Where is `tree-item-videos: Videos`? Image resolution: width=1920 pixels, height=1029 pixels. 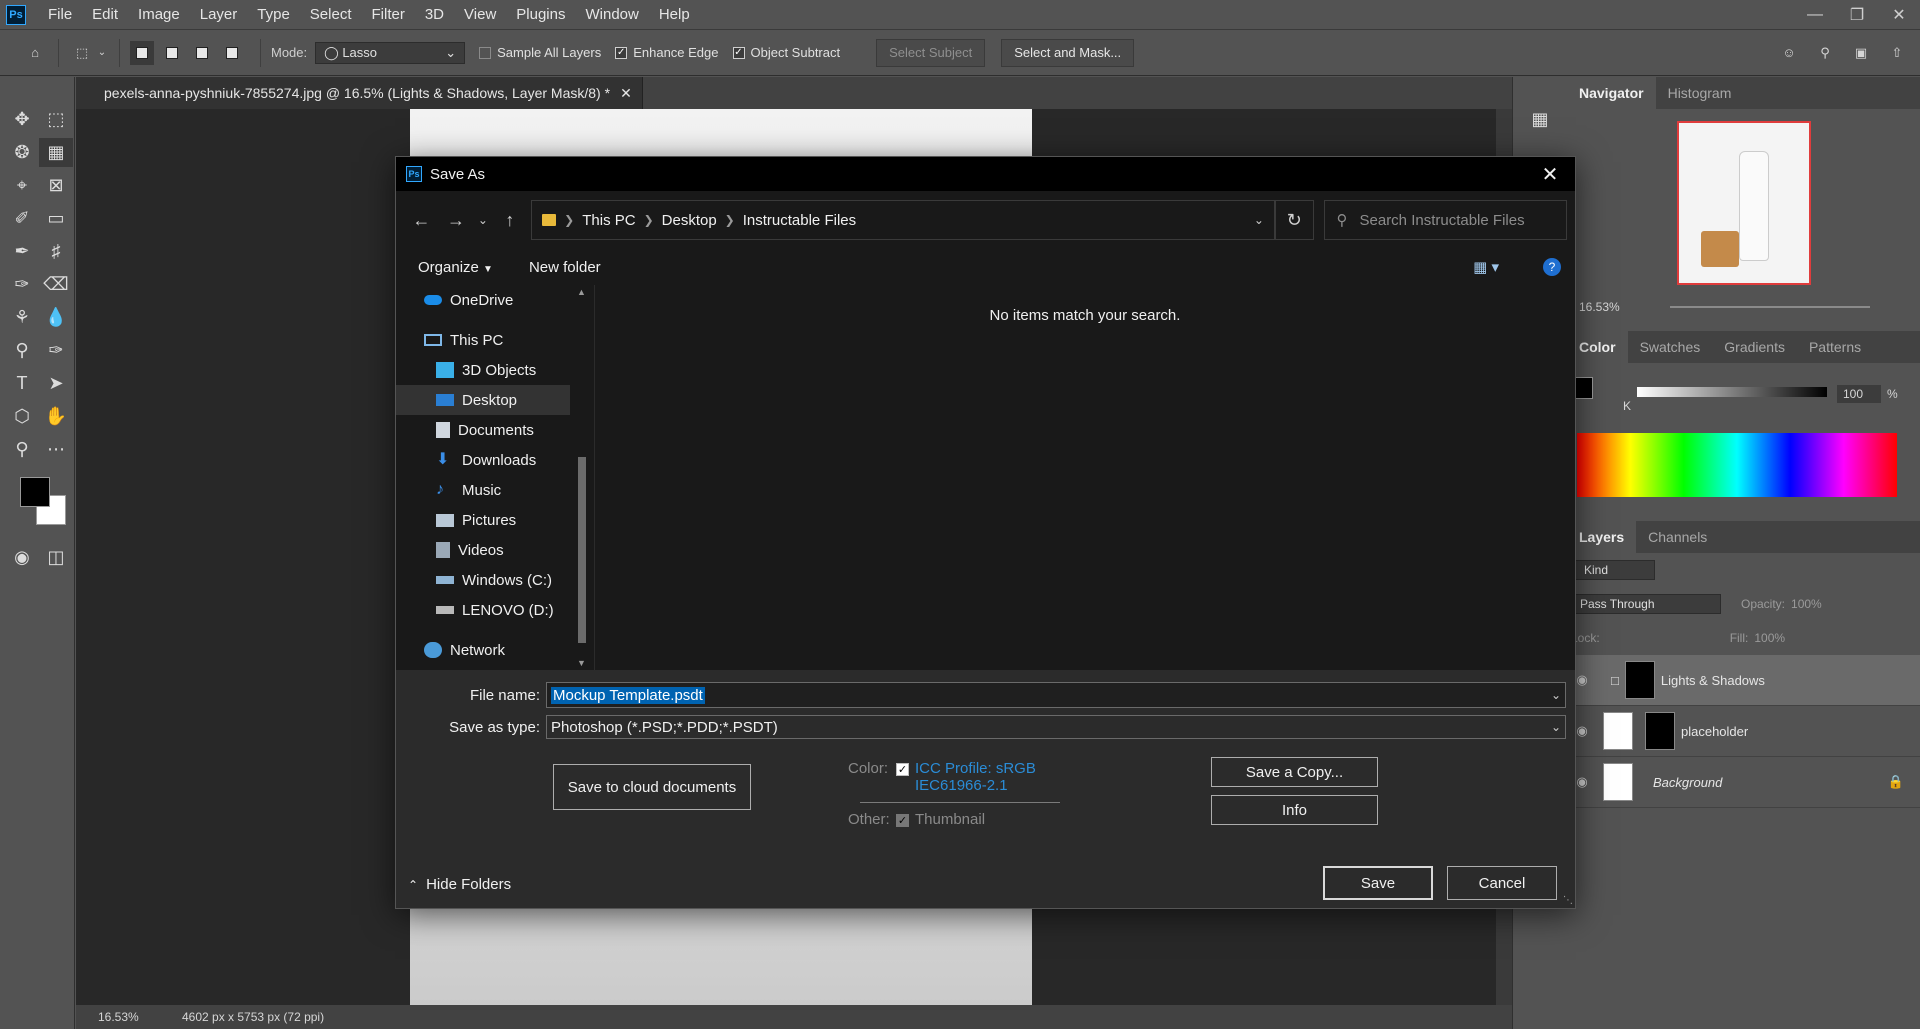
tree-item-videos: Videos is located at coordinates (495, 550).